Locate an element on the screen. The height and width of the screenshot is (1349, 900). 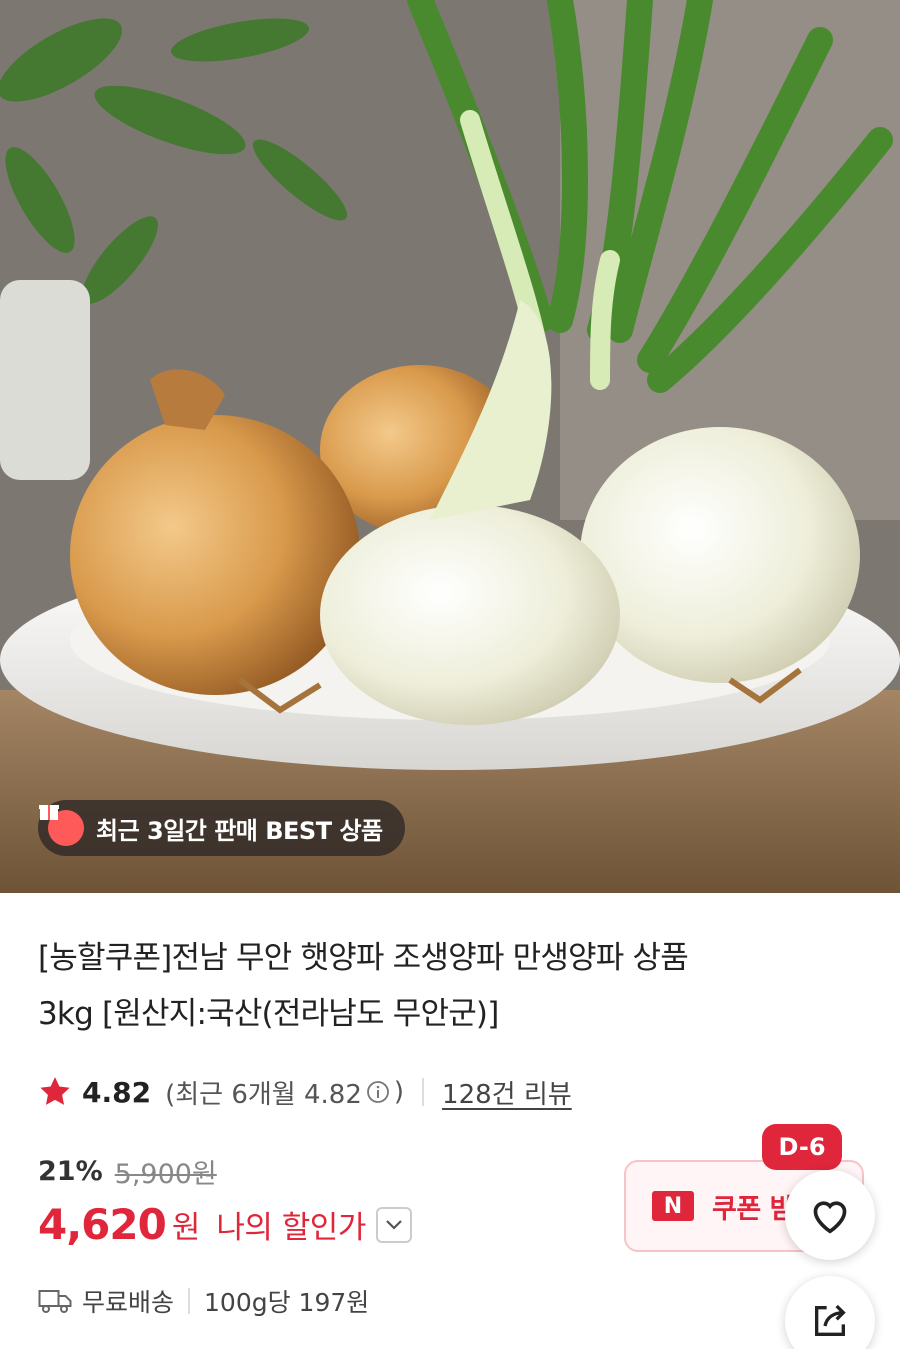
shipping-row: 무료배송 100g당 197원 is located at coordinates (203, 1301).